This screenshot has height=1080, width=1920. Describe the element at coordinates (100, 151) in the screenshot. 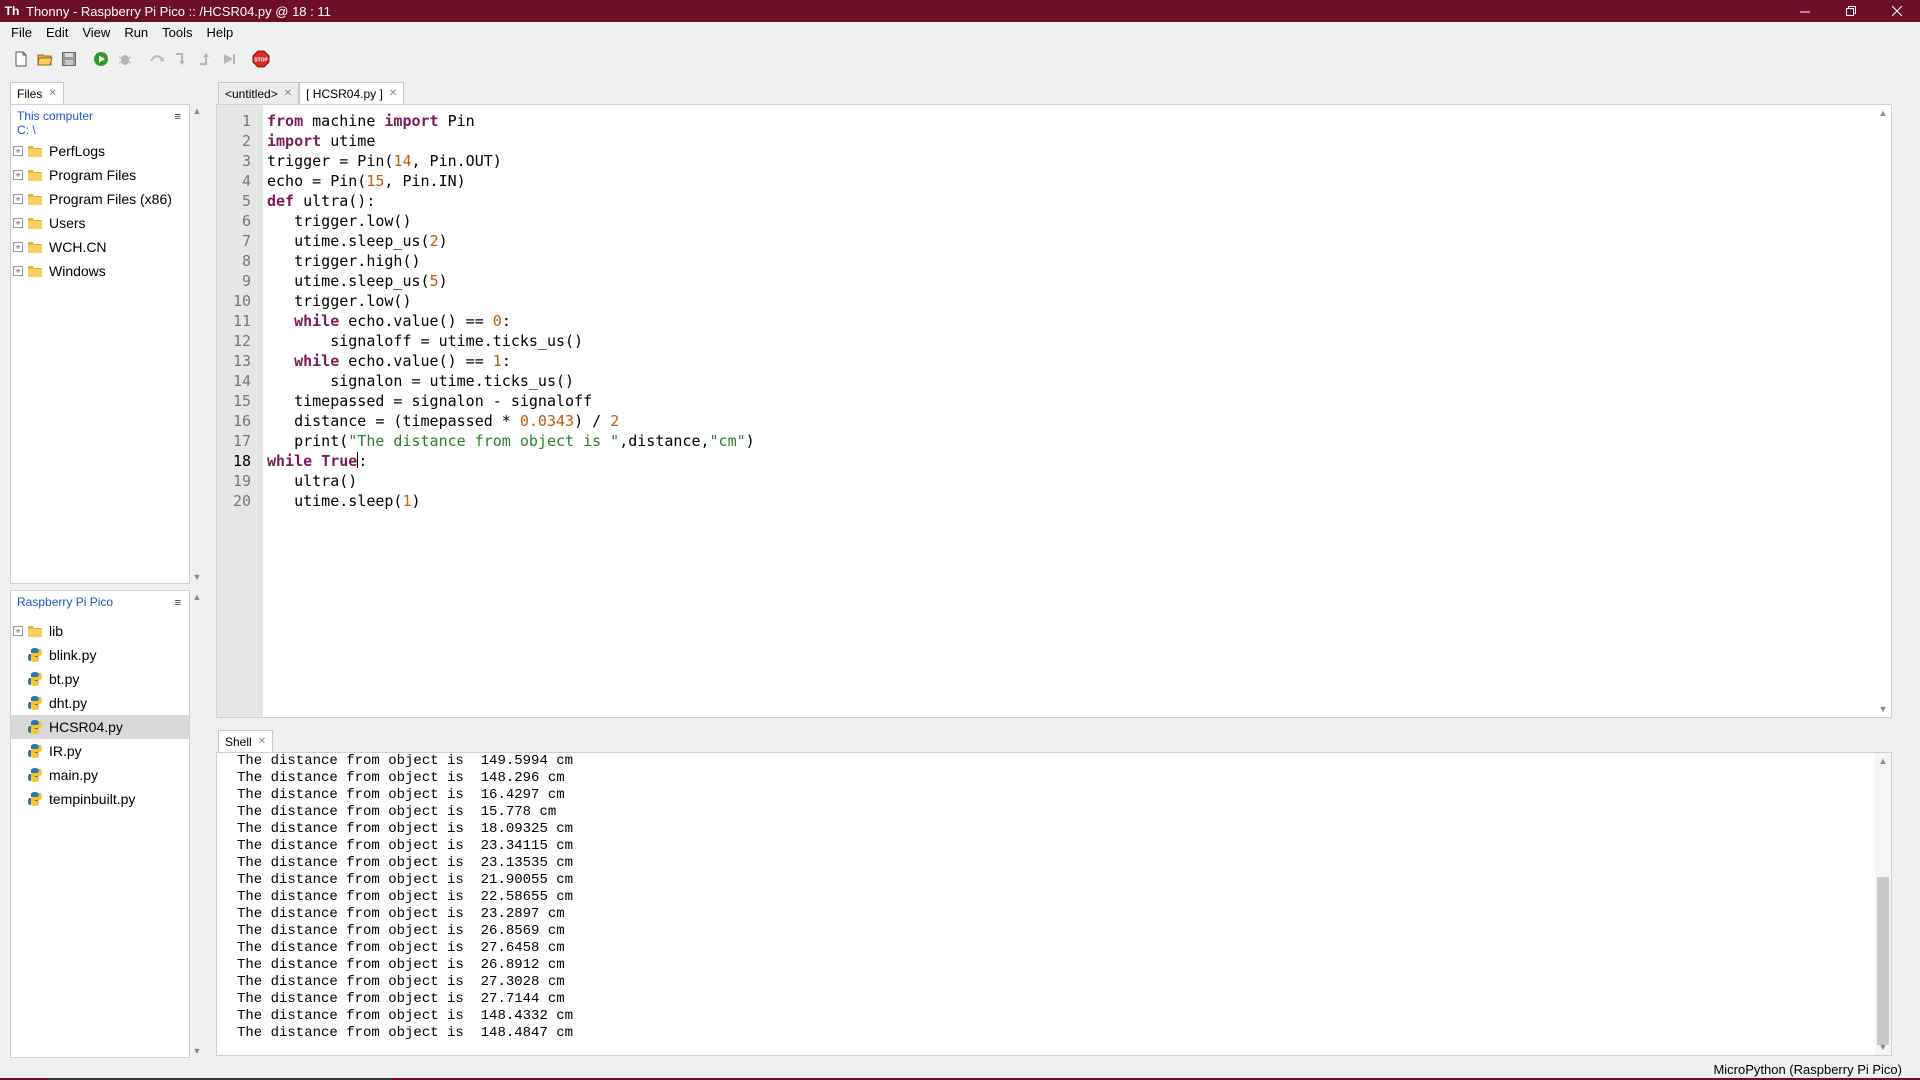

I see `tree-item-perflogs: + PerfLogs` at that location.